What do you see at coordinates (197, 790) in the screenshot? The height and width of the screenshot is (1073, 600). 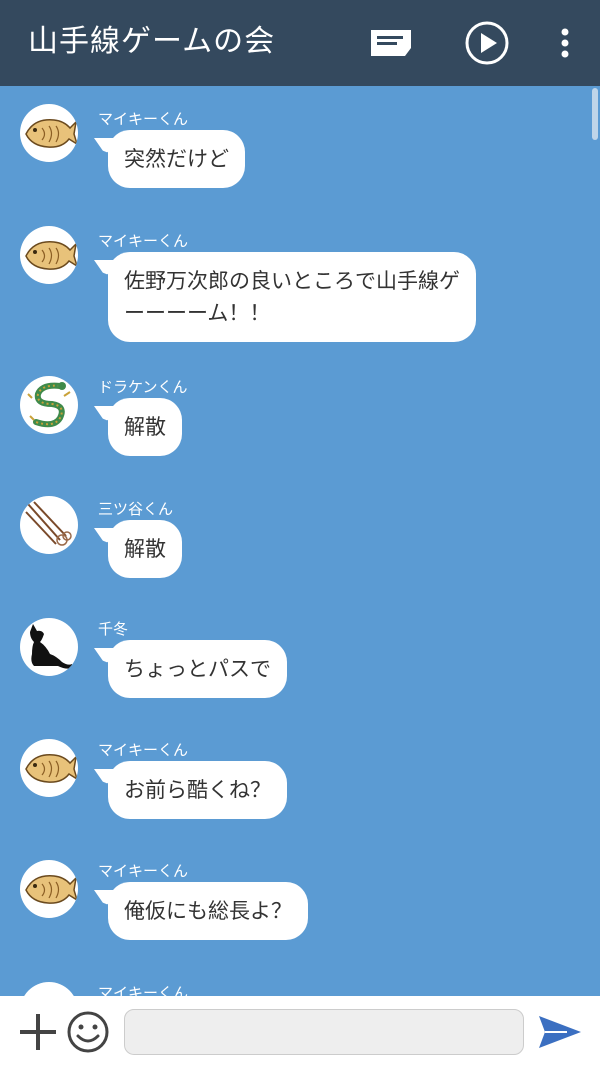 I see `message-bubble: お前ら酷くね？` at bounding box center [197, 790].